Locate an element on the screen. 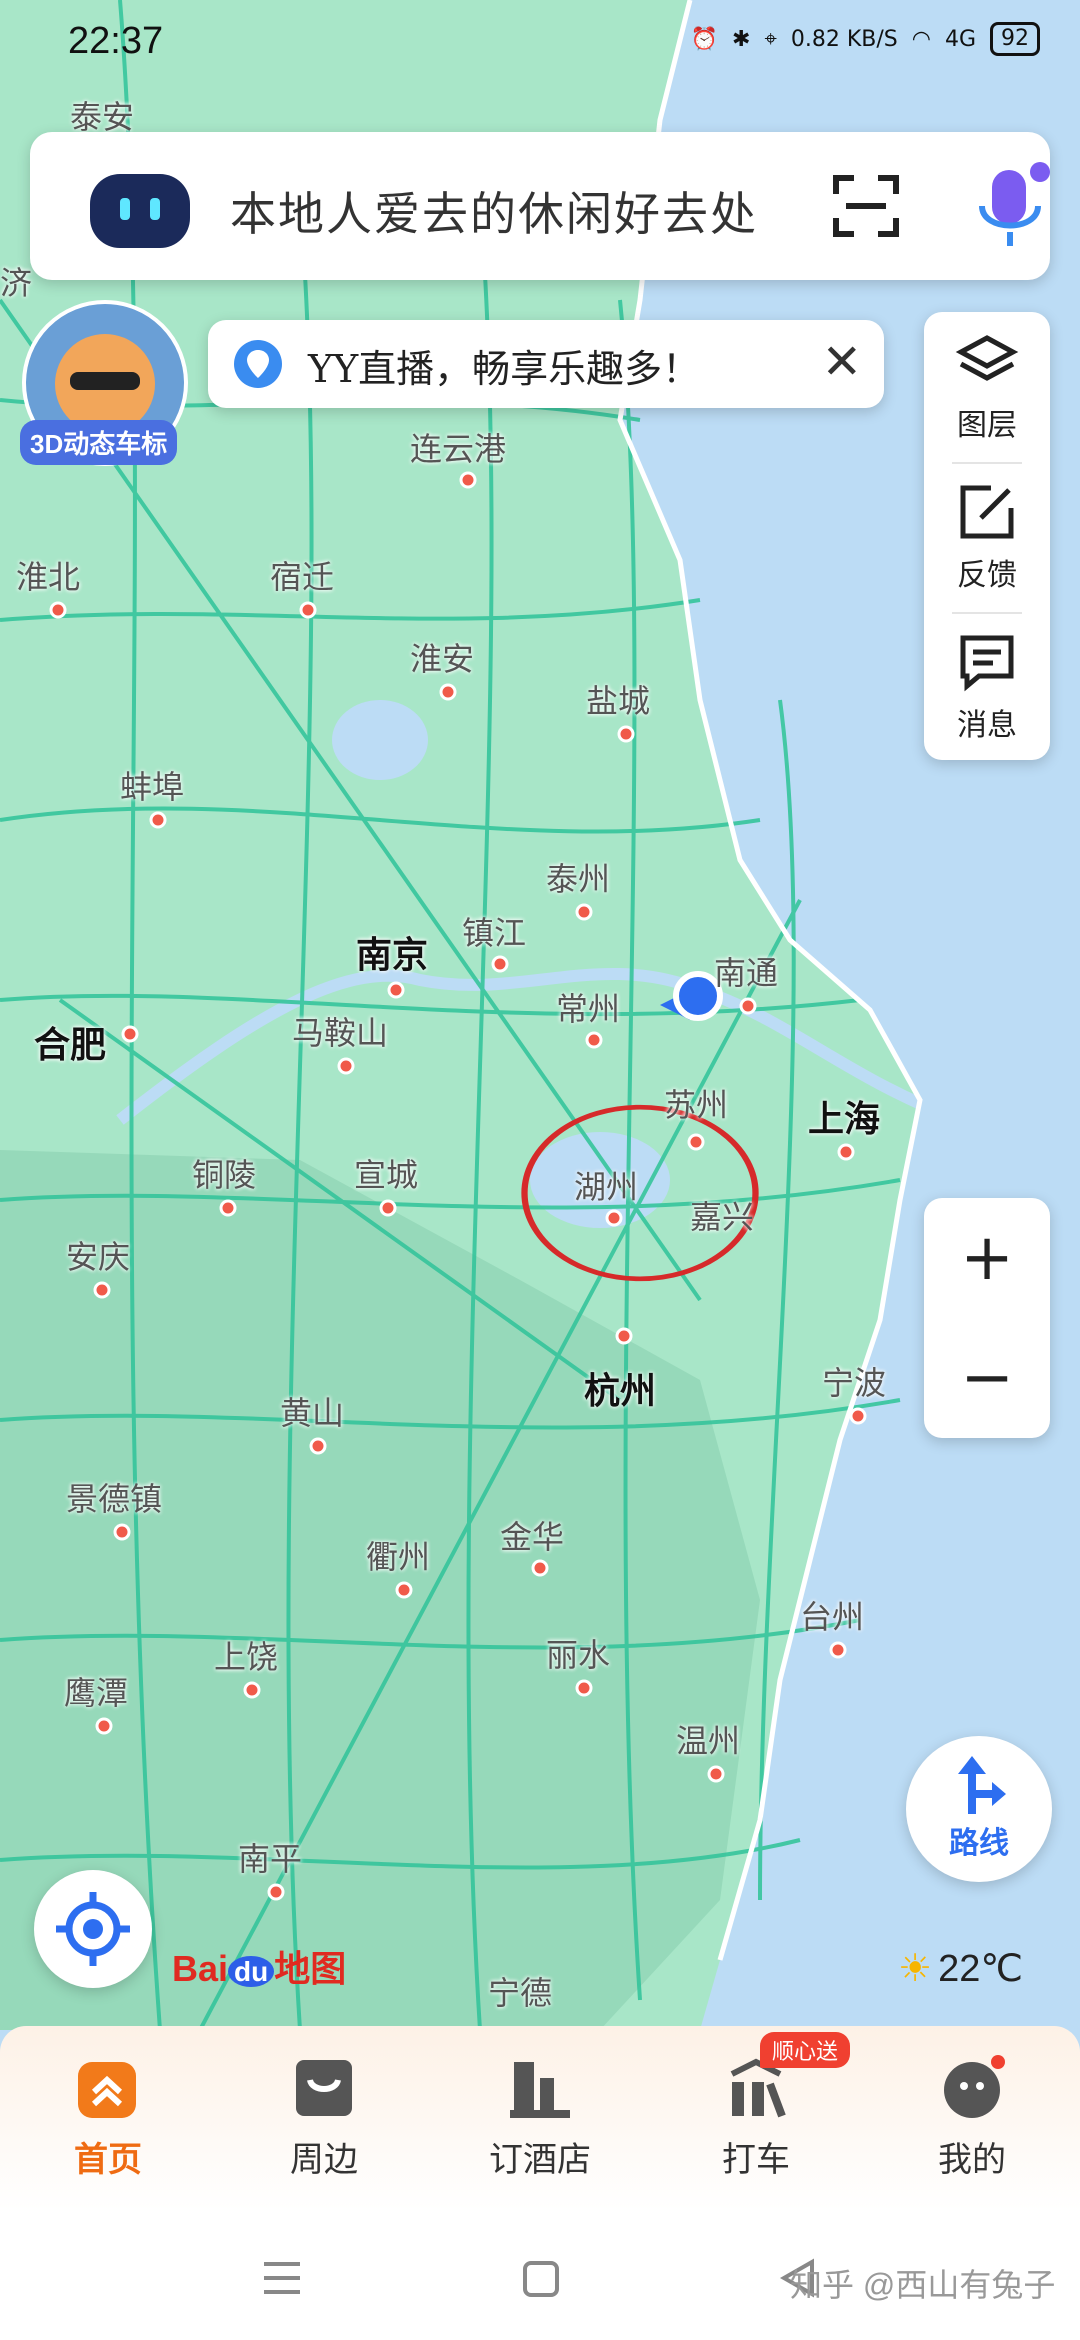  tab-label: 周边 is located at coordinates (324, 2160).